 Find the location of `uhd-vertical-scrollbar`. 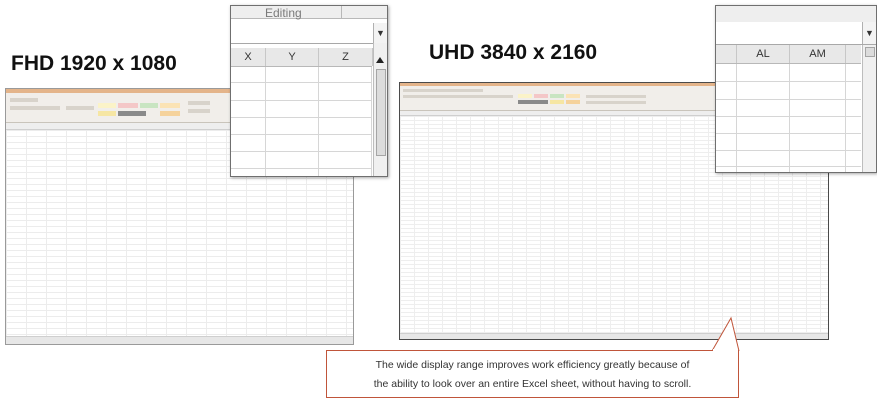

uhd-vertical-scrollbar is located at coordinates (869, 108).